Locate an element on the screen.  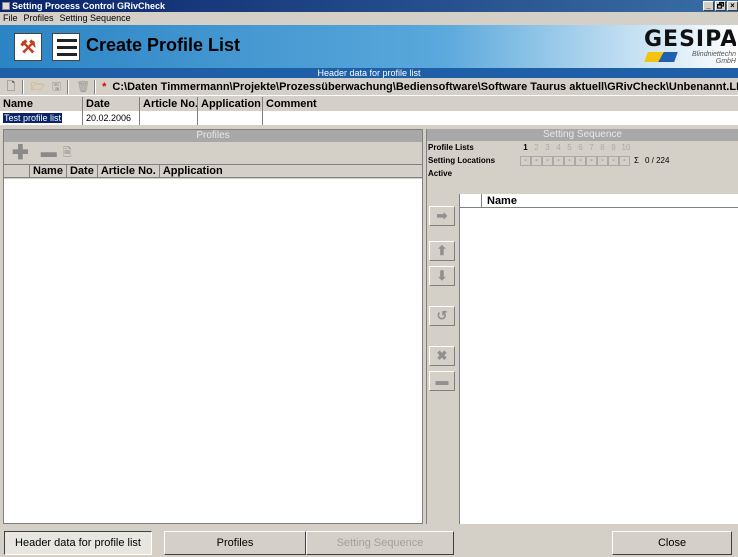
undo-icon: ↺ is located at coordinates (442, 316).